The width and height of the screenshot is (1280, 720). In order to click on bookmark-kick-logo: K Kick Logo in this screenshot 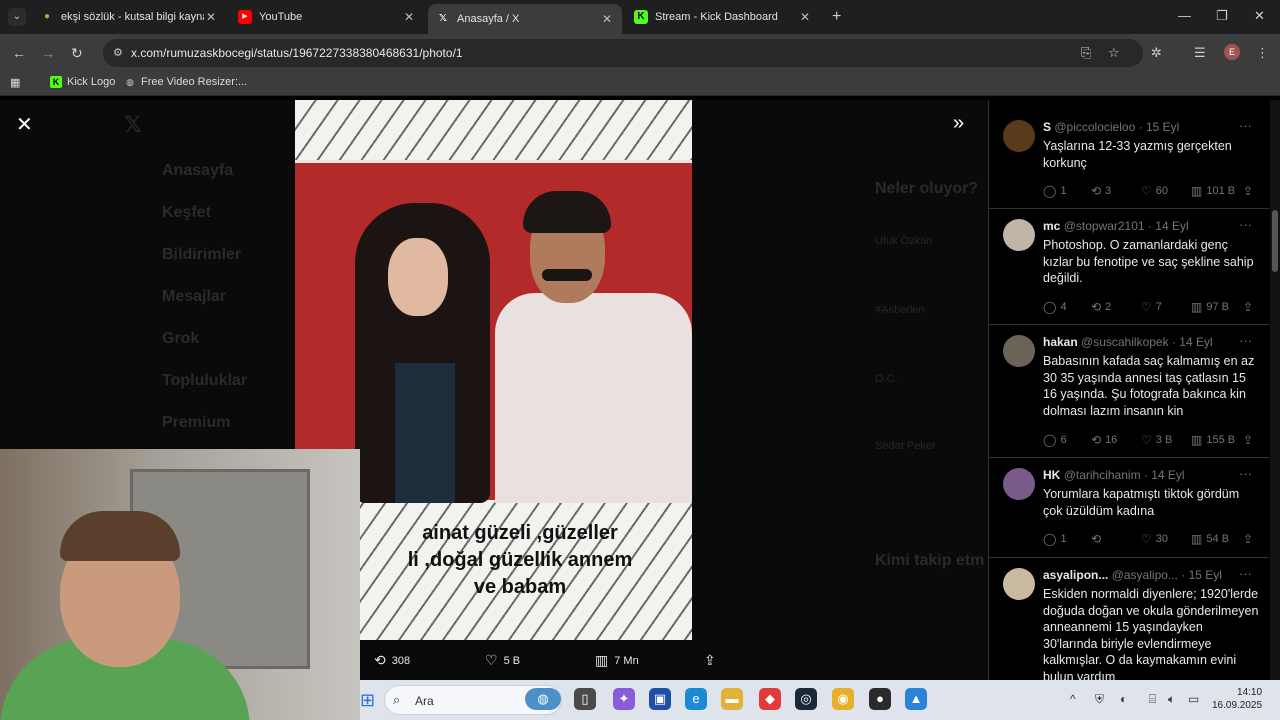, I will do `click(82, 82)`.